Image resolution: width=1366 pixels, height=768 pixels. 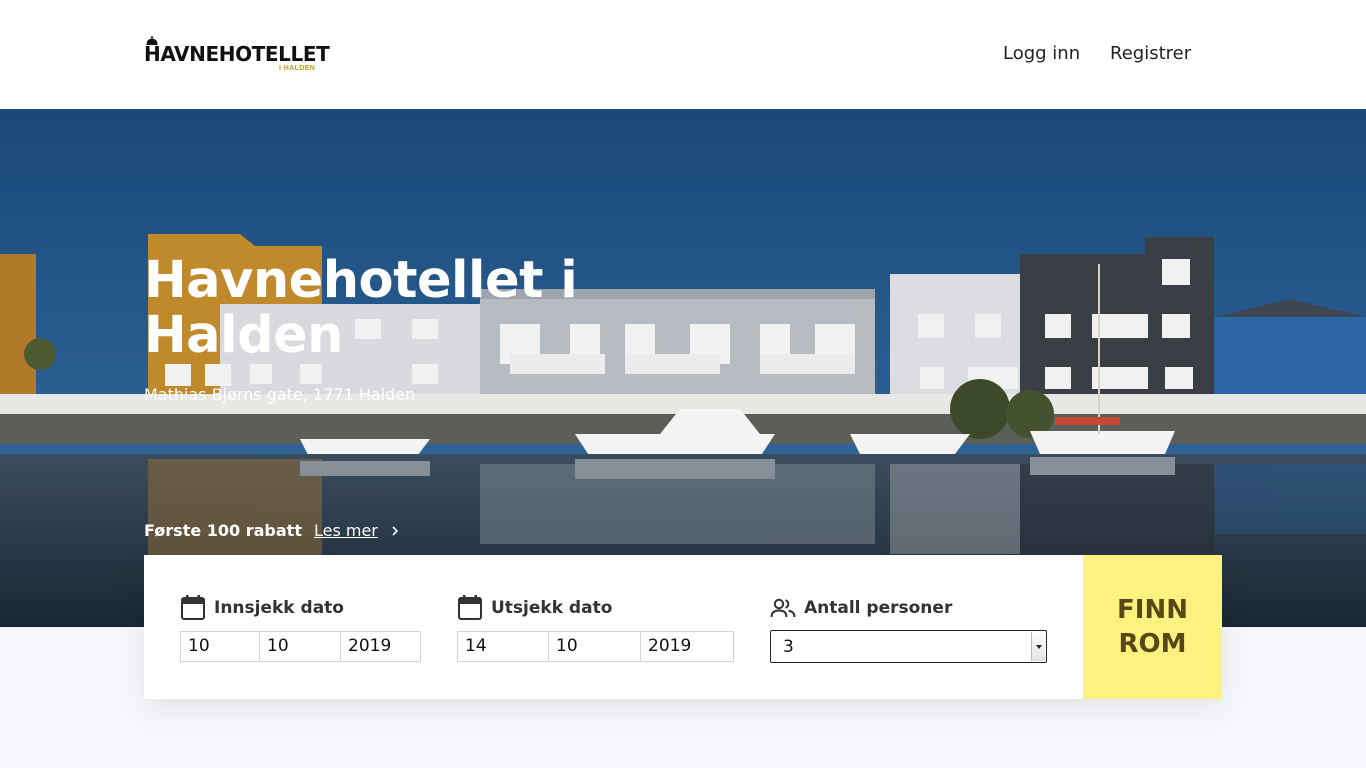 What do you see at coordinates (908, 646) in the screenshot?
I see `persons-select: 3` at bounding box center [908, 646].